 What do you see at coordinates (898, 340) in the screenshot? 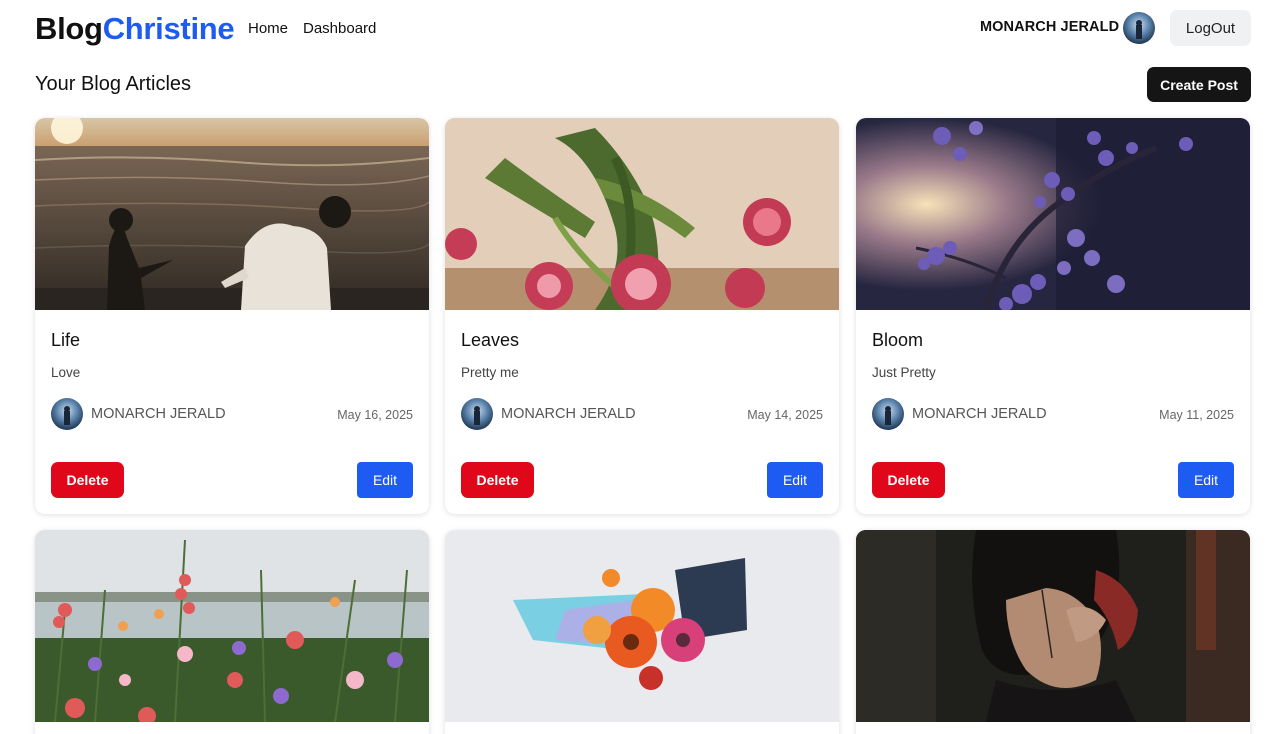
I see `post-title: Bloom` at bounding box center [898, 340].